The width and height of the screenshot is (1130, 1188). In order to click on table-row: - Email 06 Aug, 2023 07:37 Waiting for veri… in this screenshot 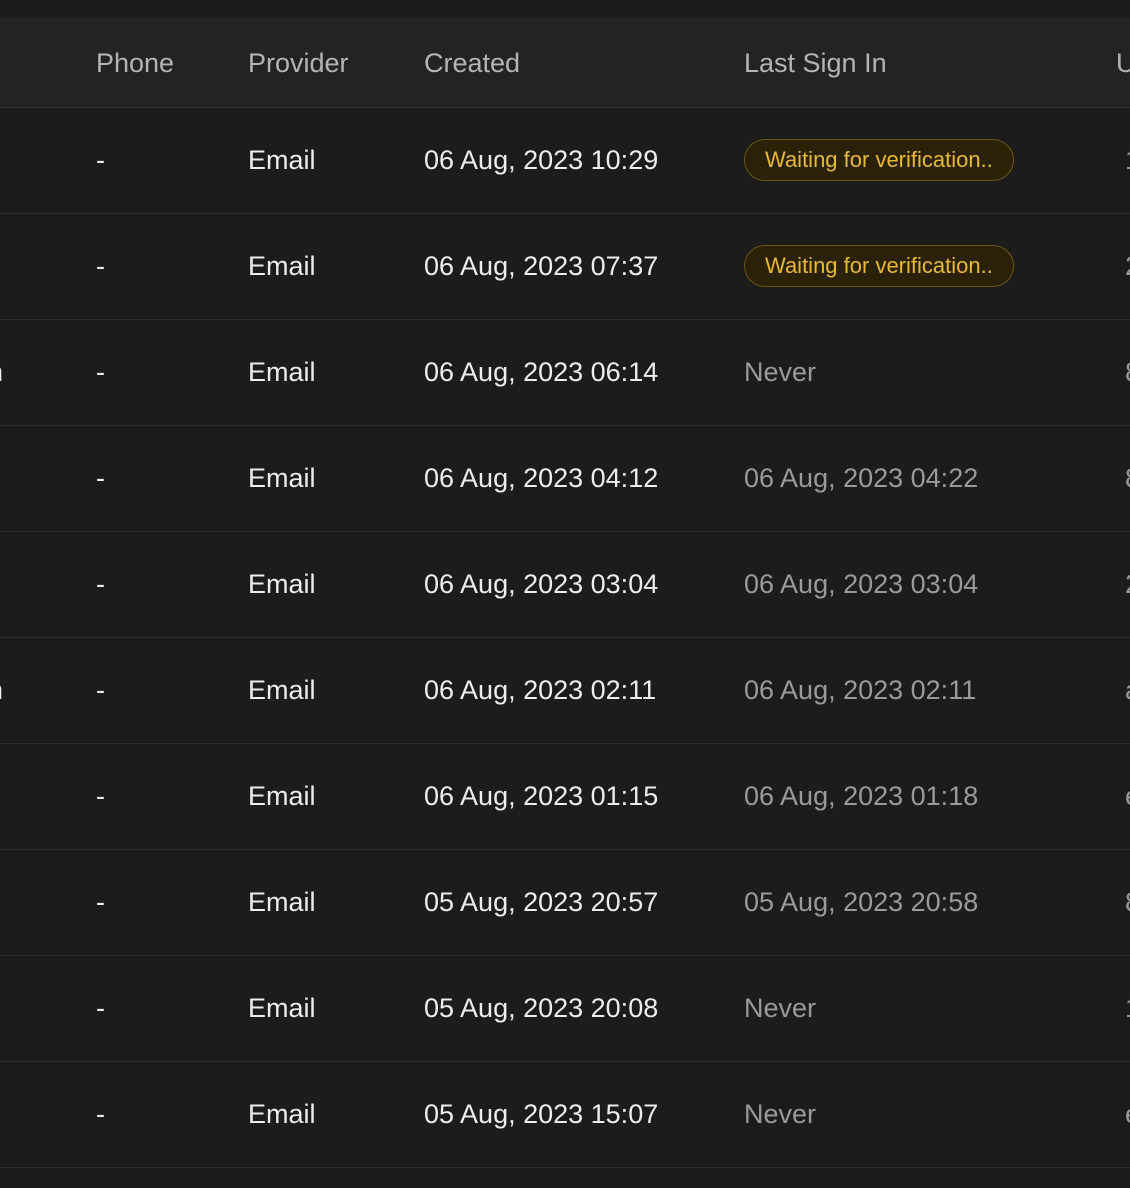, I will do `click(565, 267)`.